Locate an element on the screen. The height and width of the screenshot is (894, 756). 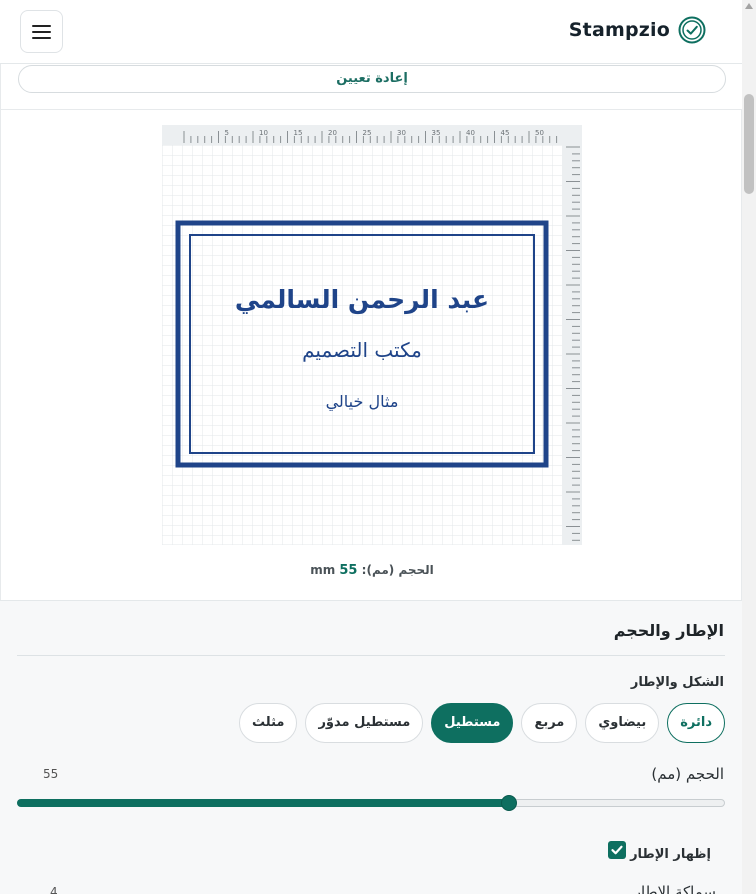
show-border-checkbox is located at coordinates (617, 849).